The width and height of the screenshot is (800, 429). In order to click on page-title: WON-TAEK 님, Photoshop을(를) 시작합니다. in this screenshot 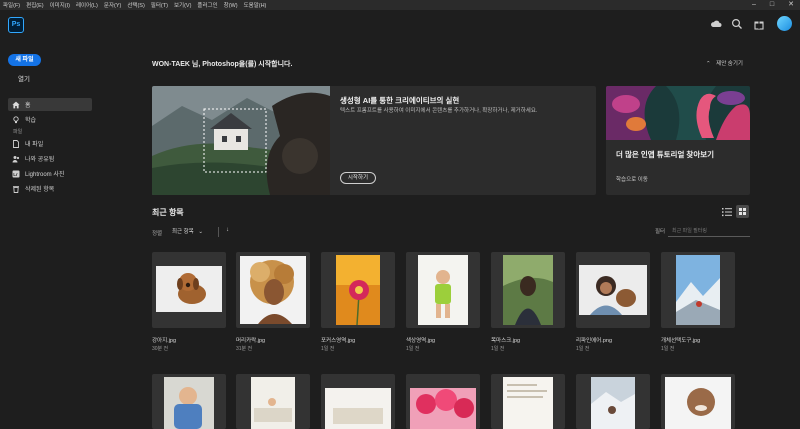, I will do `click(222, 64)`.